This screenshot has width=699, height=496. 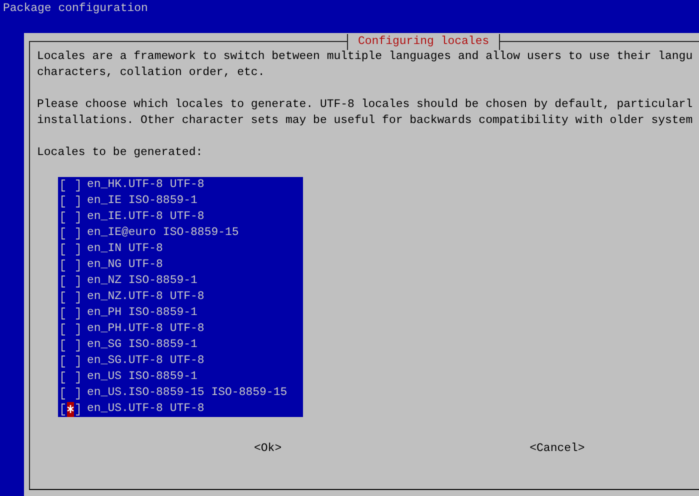 I want to click on description-text: characters, collation order, etc., so click(x=151, y=73).